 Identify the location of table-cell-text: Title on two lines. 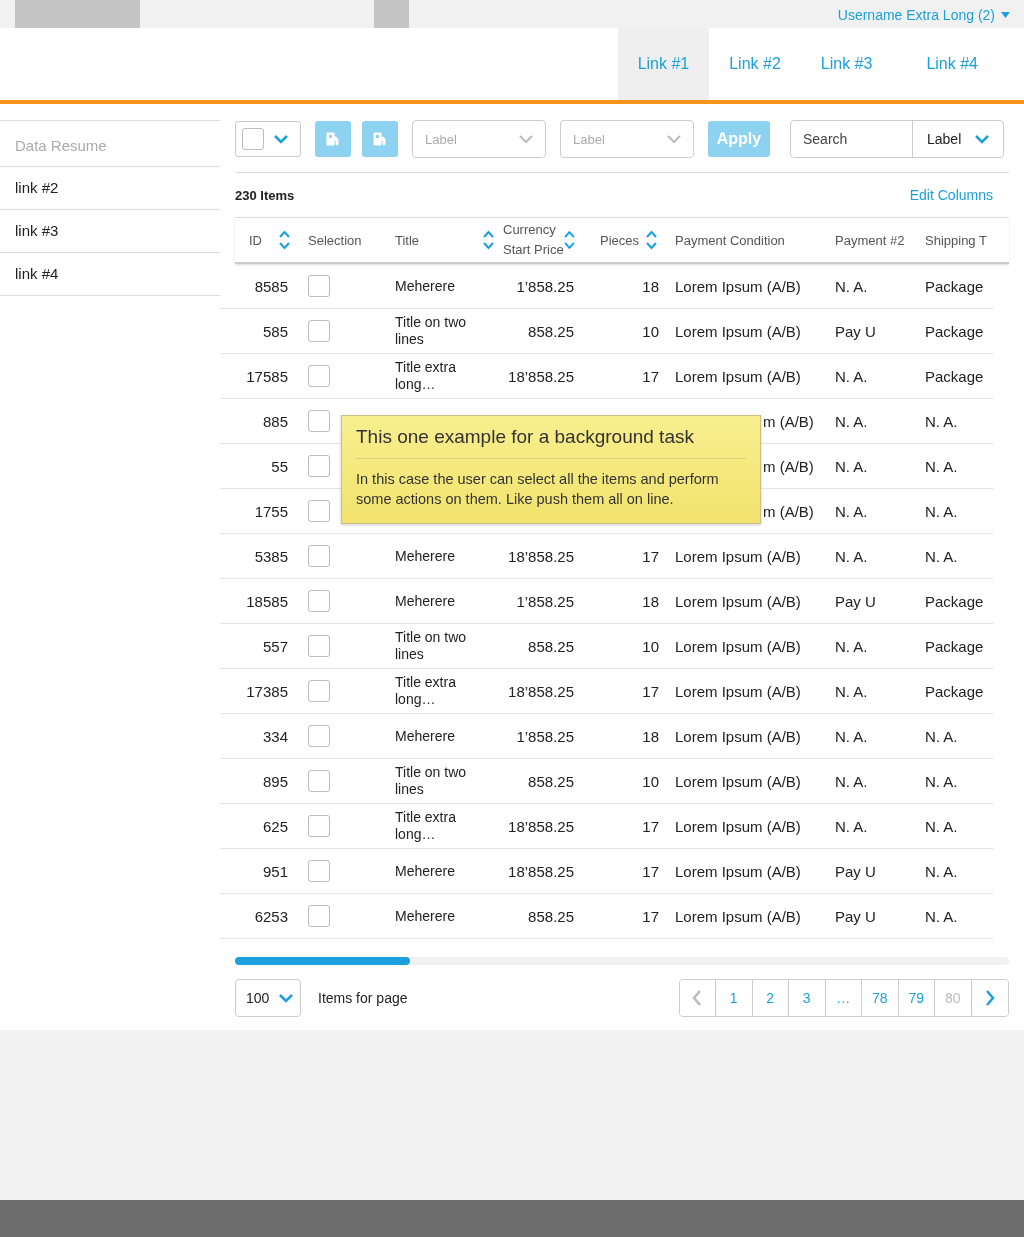
(431, 646).